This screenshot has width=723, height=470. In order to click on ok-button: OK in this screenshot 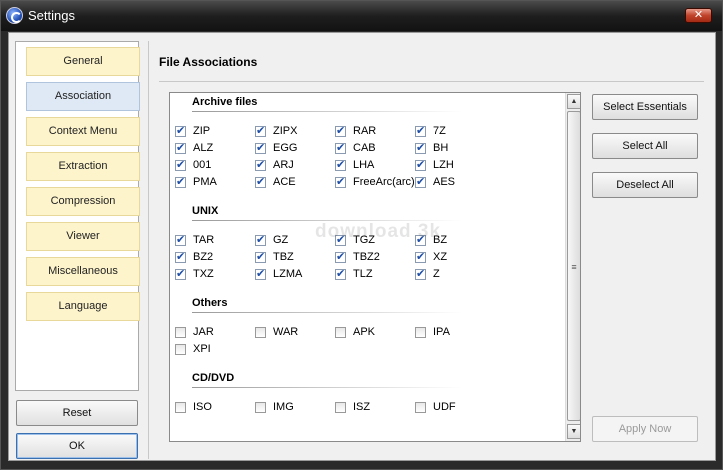, I will do `click(77, 446)`.